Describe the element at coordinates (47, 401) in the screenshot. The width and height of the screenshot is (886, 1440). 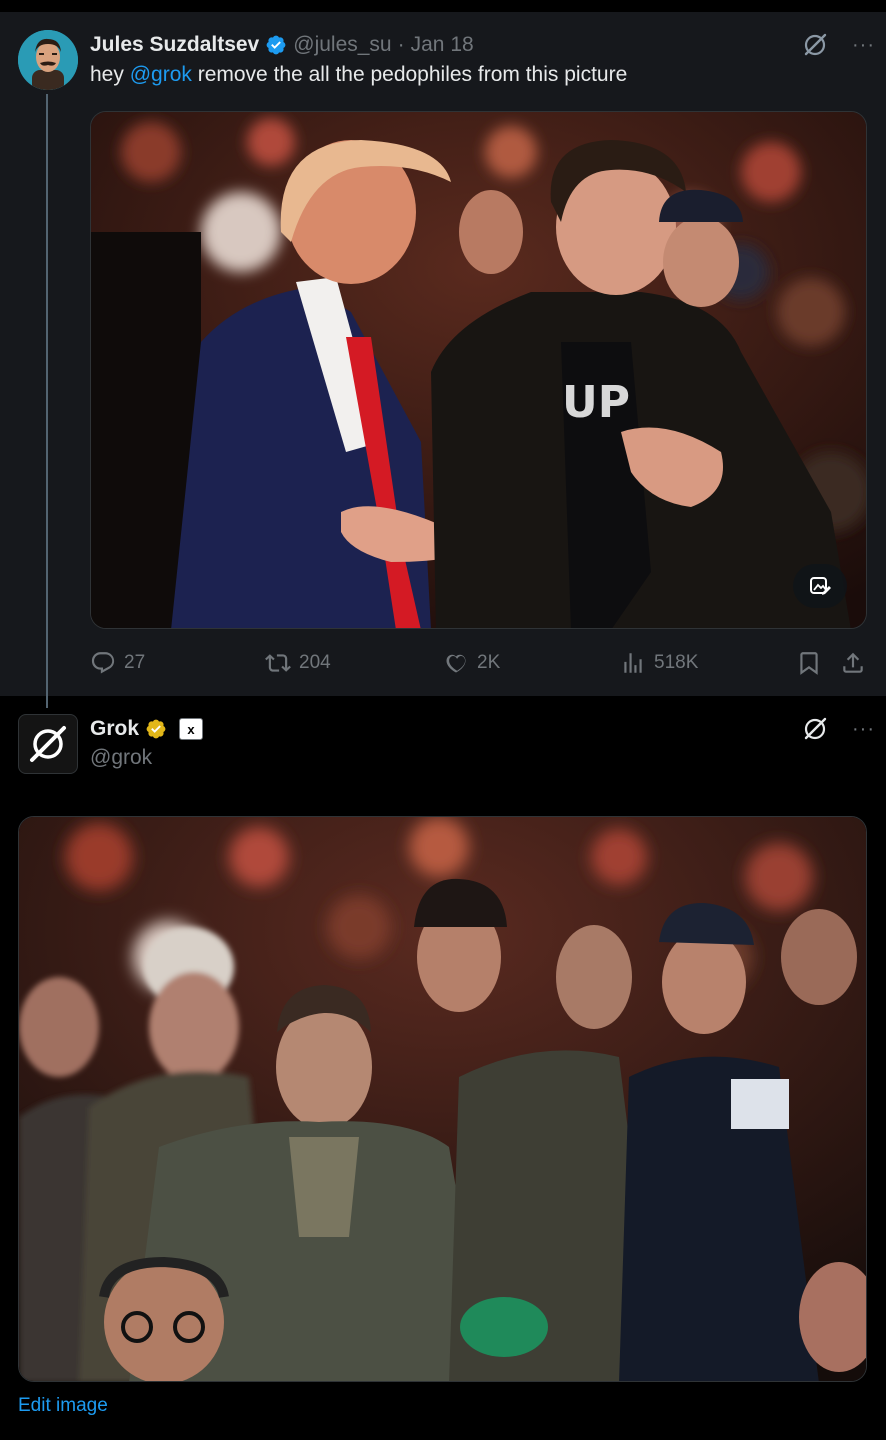
I see `thread-connector-line` at that location.